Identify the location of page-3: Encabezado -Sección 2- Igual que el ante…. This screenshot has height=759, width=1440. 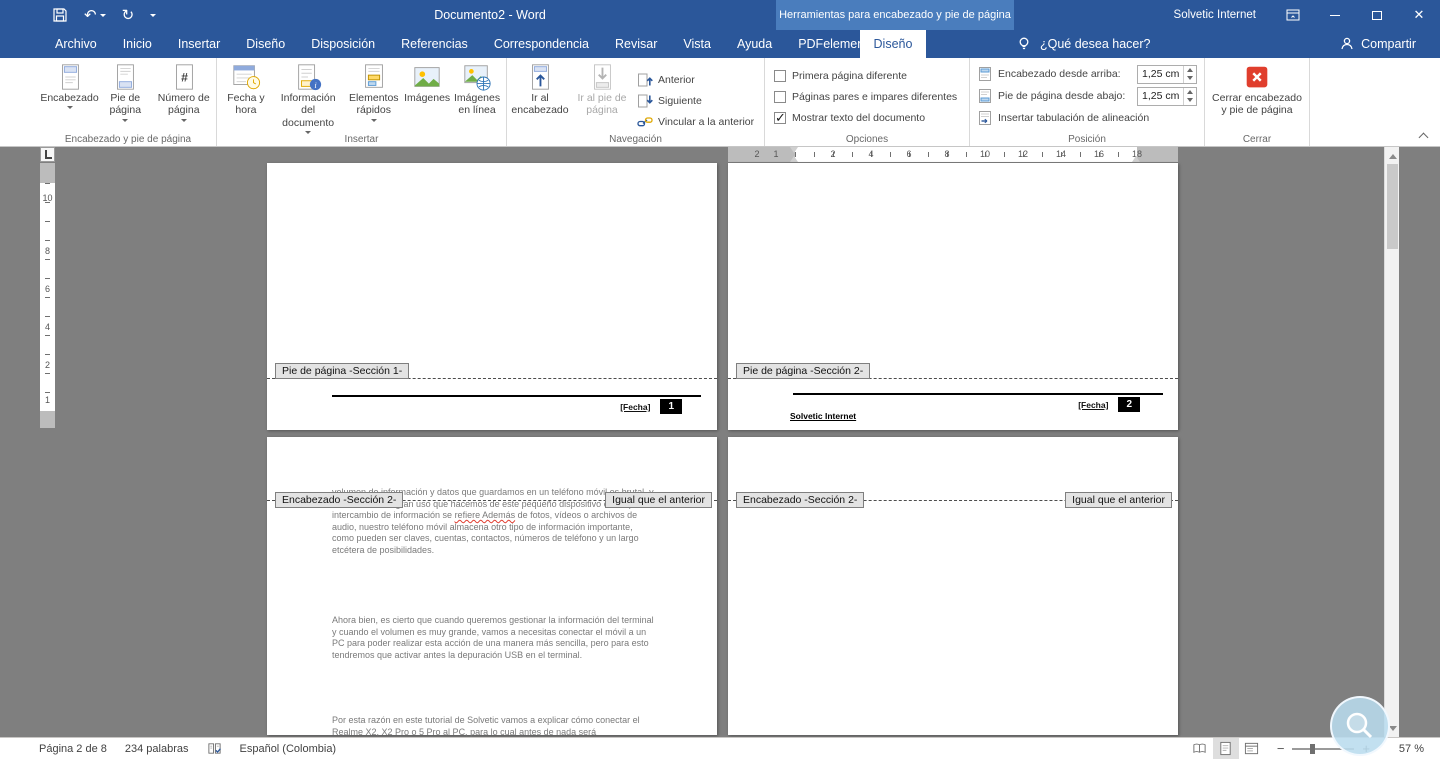
(492, 587).